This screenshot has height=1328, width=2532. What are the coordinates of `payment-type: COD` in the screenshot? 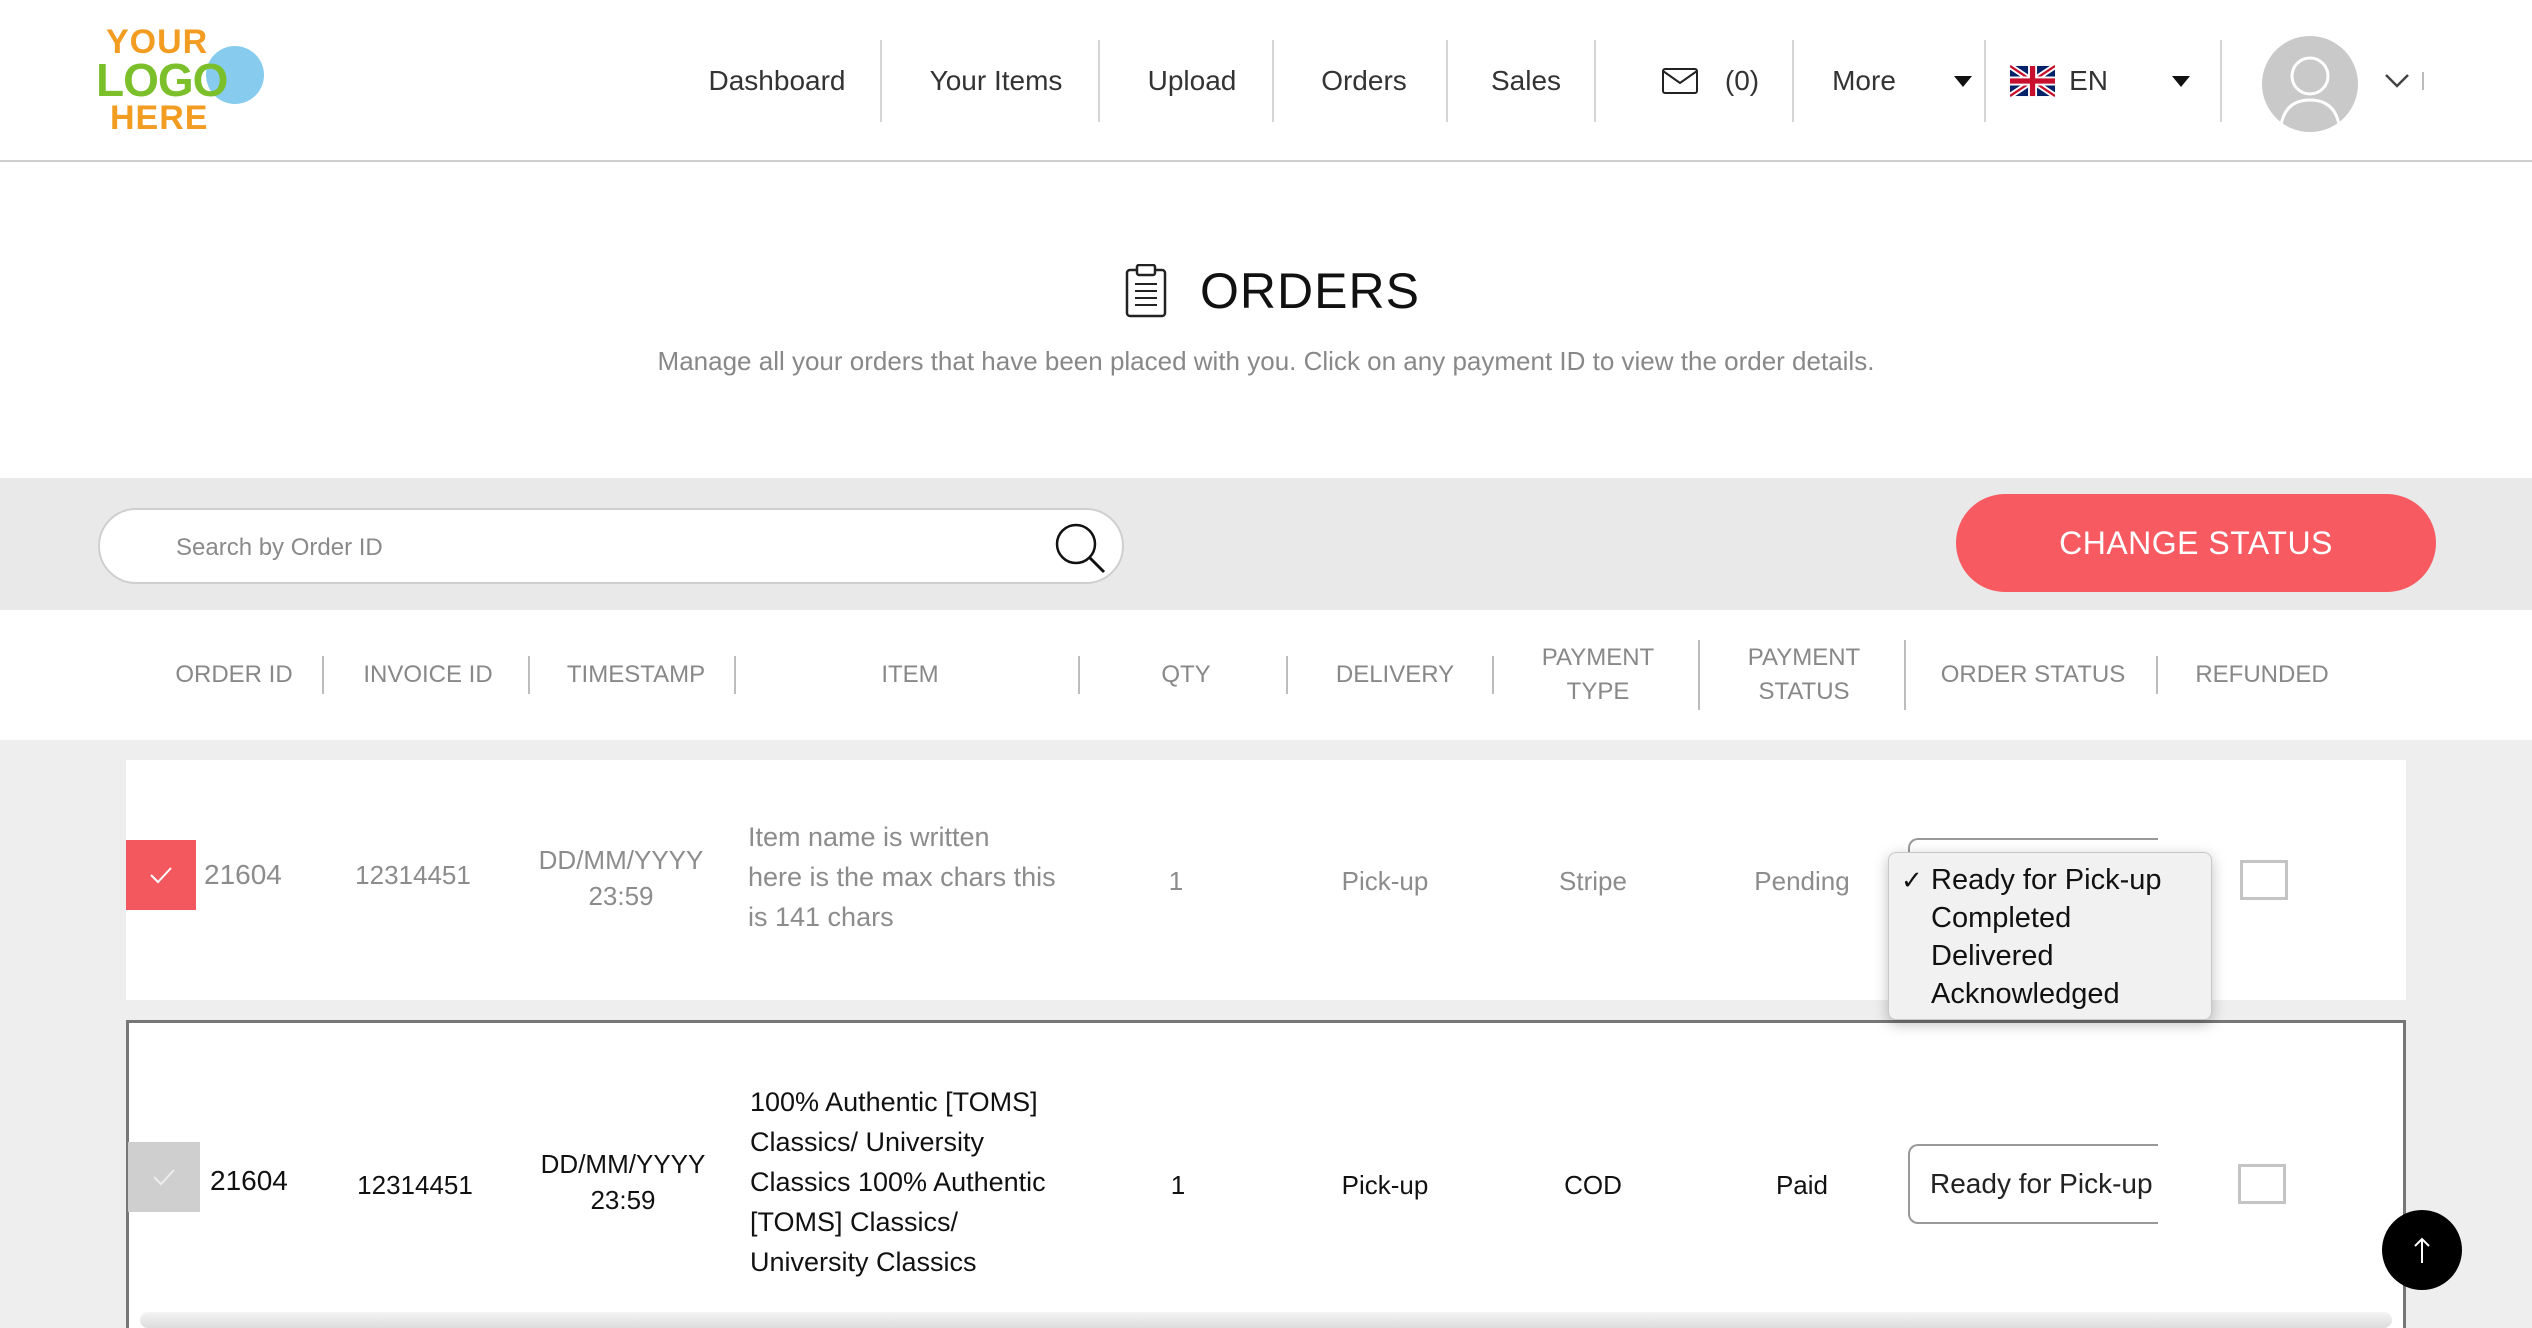 It's located at (1593, 1184).